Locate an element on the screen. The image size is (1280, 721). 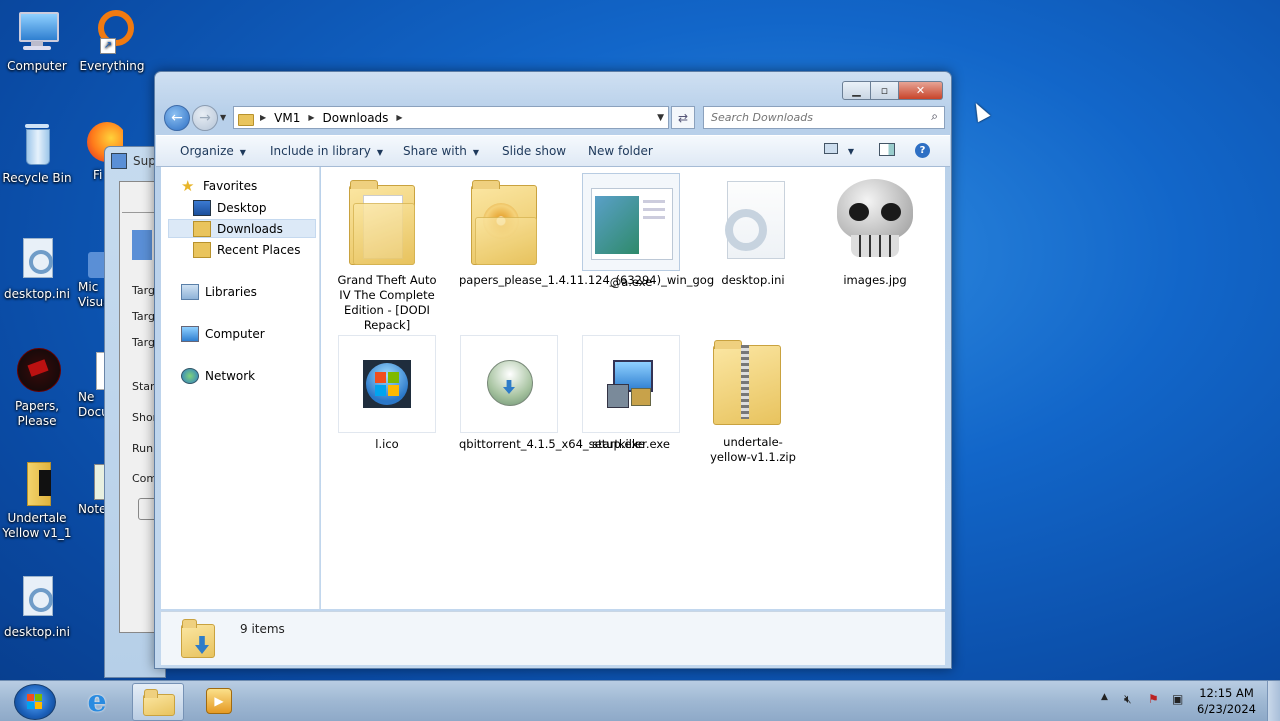
libraries-icon is located at coordinates (190, 292).